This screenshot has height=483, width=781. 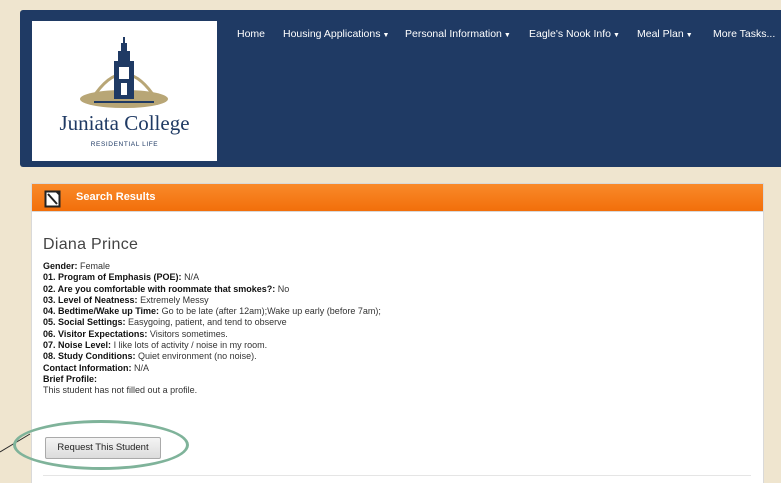 I want to click on logo-subtitle: RESIDENTIAL LIFE, so click(x=124, y=144).